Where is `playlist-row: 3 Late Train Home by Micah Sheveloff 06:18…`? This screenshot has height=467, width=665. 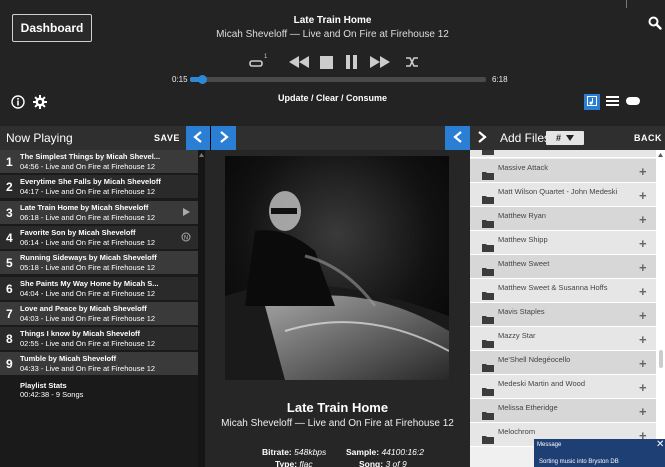
playlist-row: 3 Late Train Home by Micah Sheveloff 06:18… is located at coordinates (102, 212).